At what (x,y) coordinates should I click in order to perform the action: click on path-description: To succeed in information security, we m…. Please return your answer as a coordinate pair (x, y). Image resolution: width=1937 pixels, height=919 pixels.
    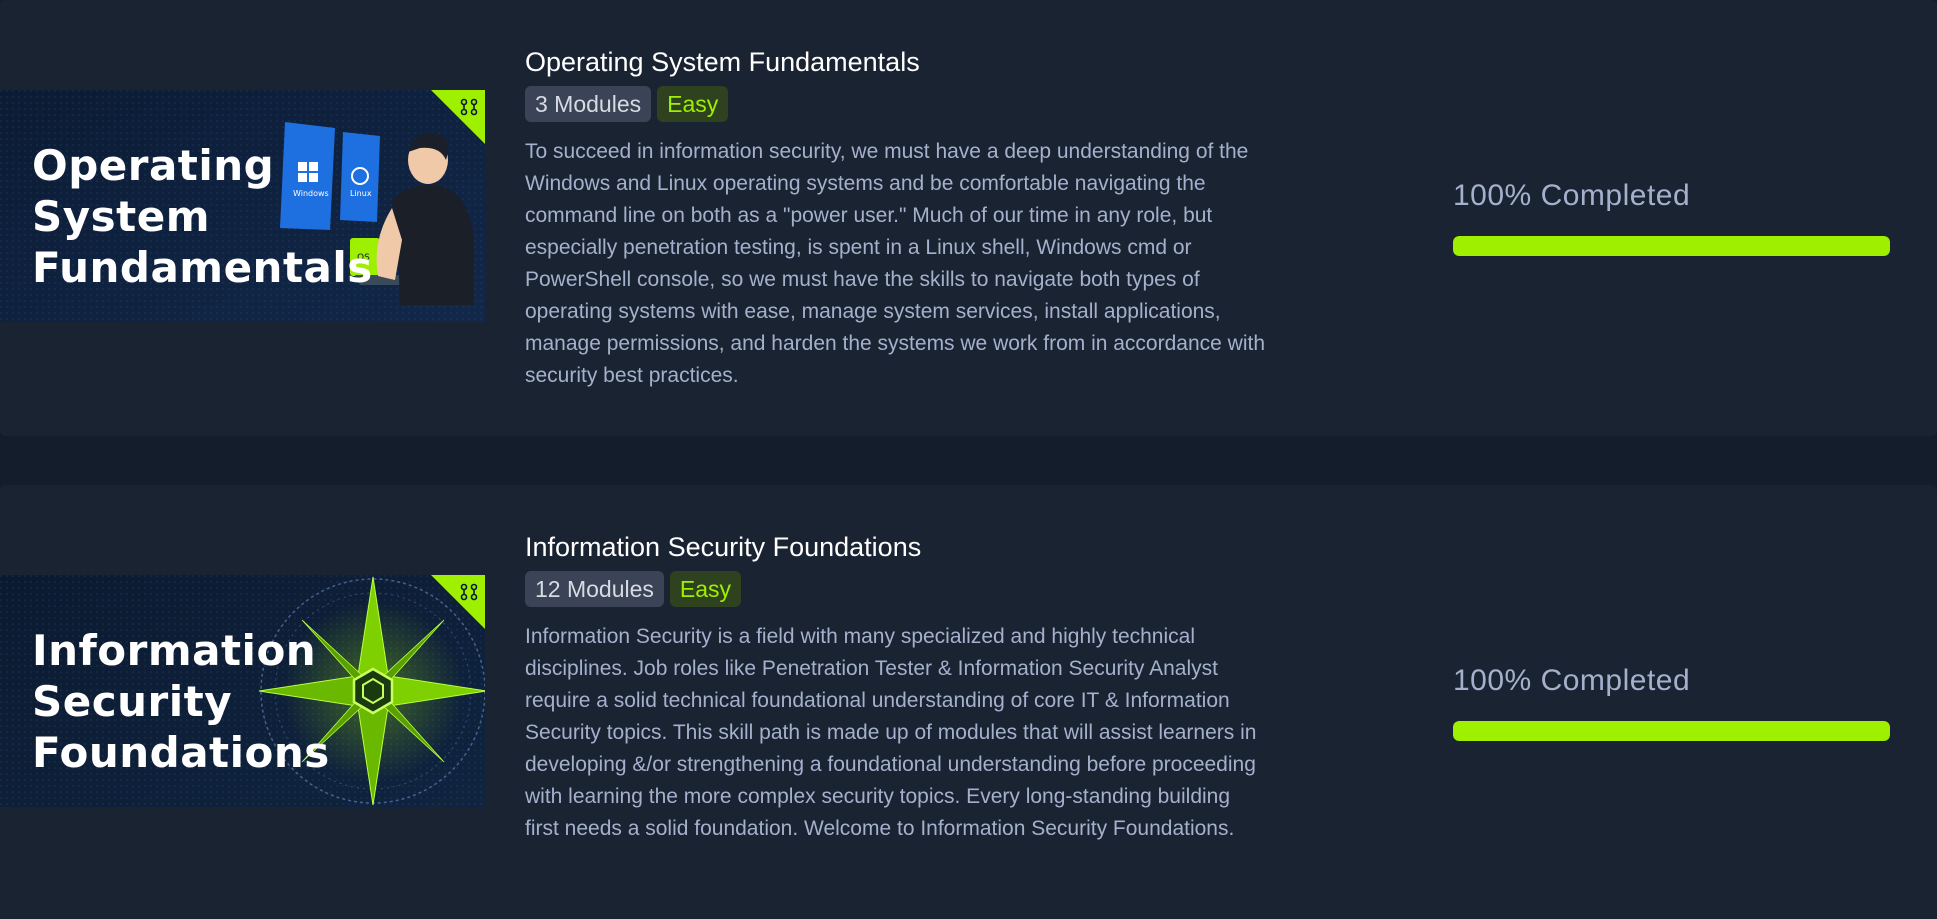
    Looking at the image, I should click on (895, 263).